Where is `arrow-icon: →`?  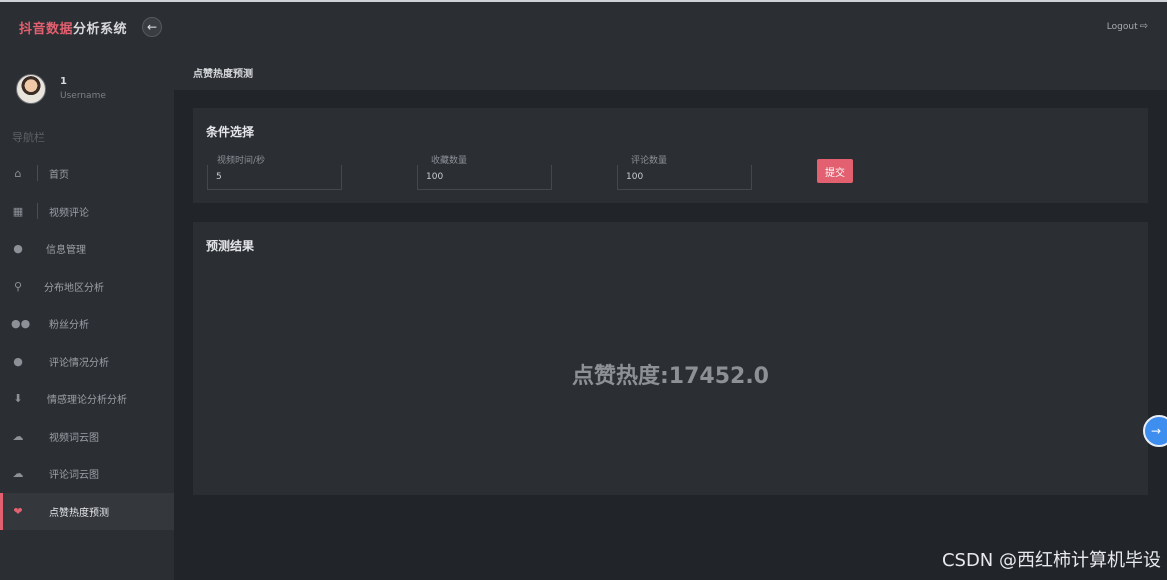
arrow-icon: → is located at coordinates (1156, 431).